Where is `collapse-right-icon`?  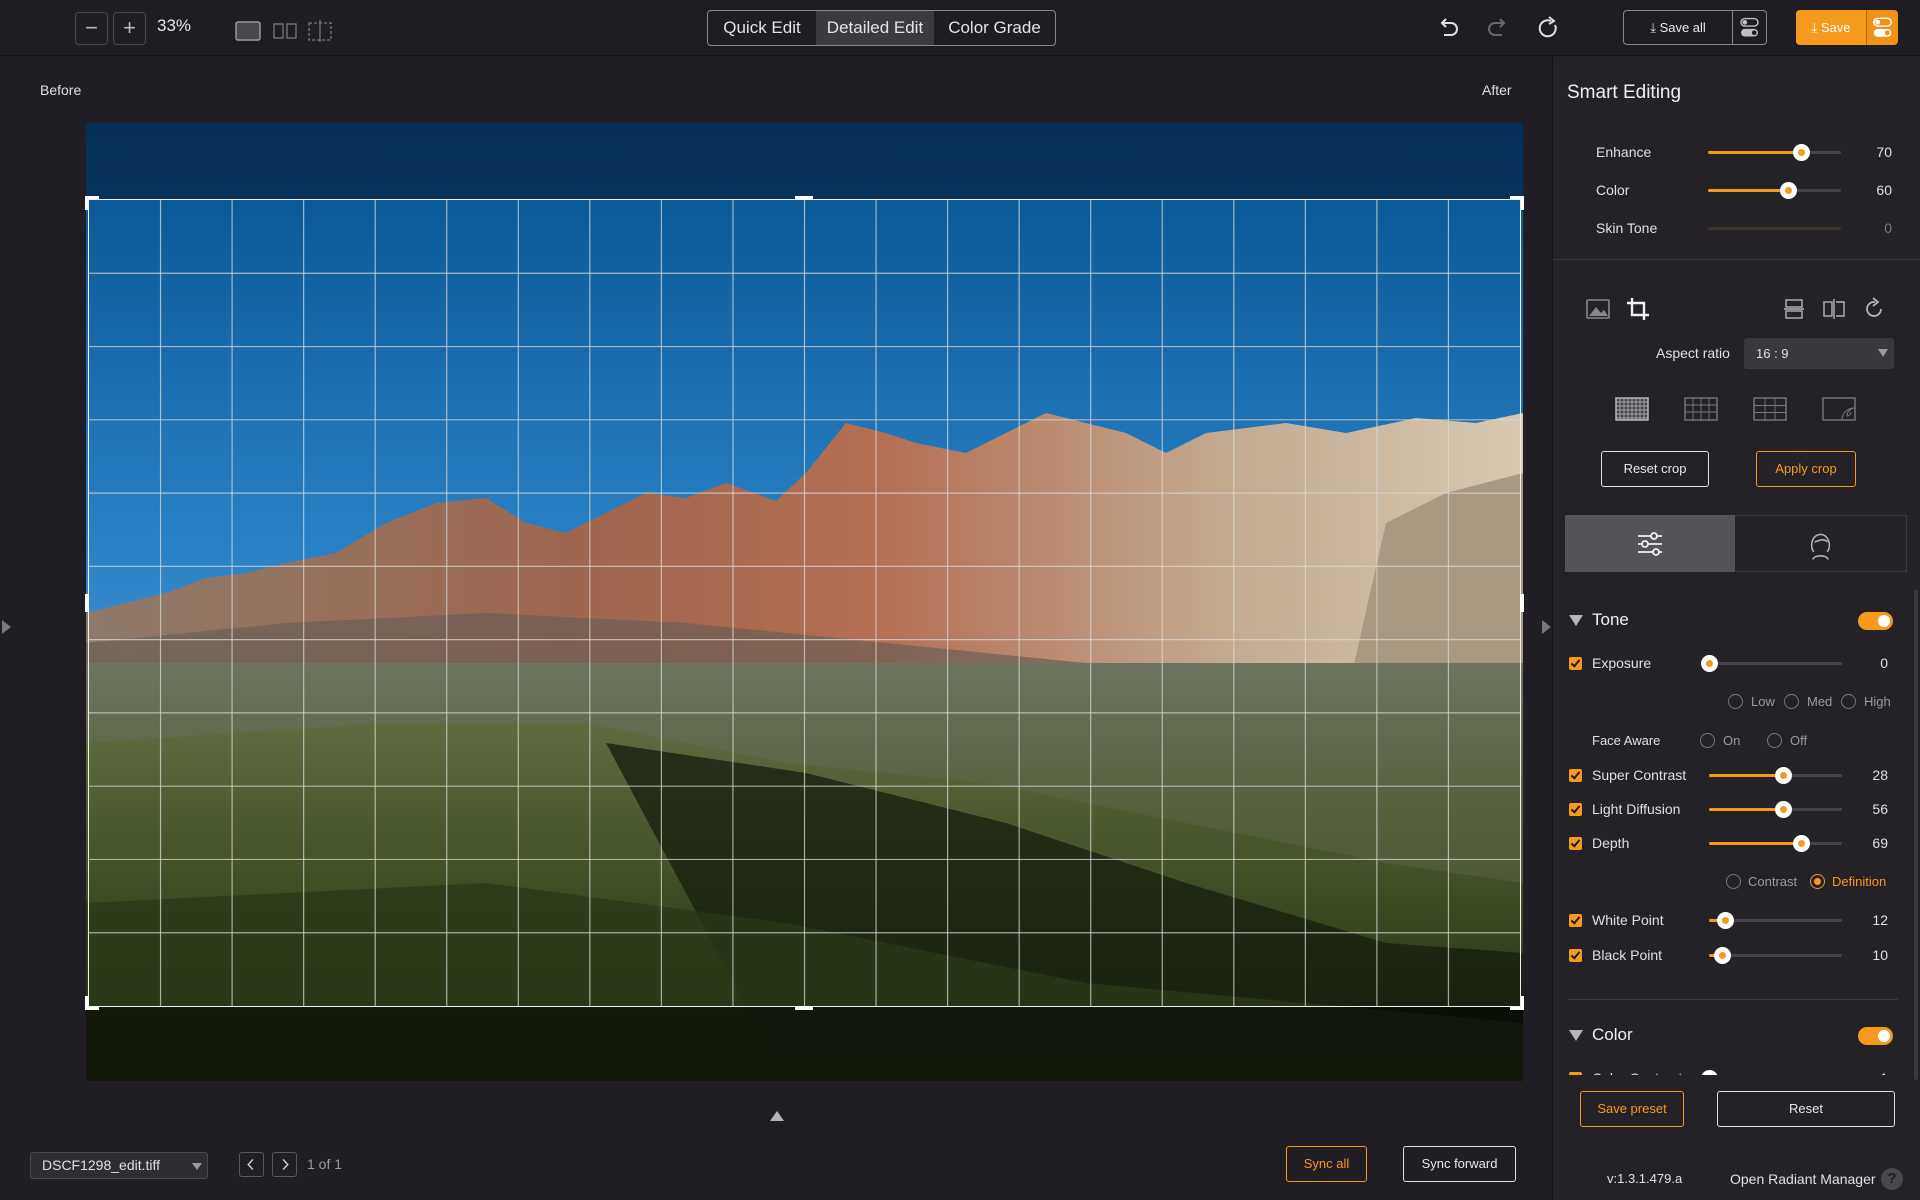
collapse-right-icon is located at coordinates (1546, 627).